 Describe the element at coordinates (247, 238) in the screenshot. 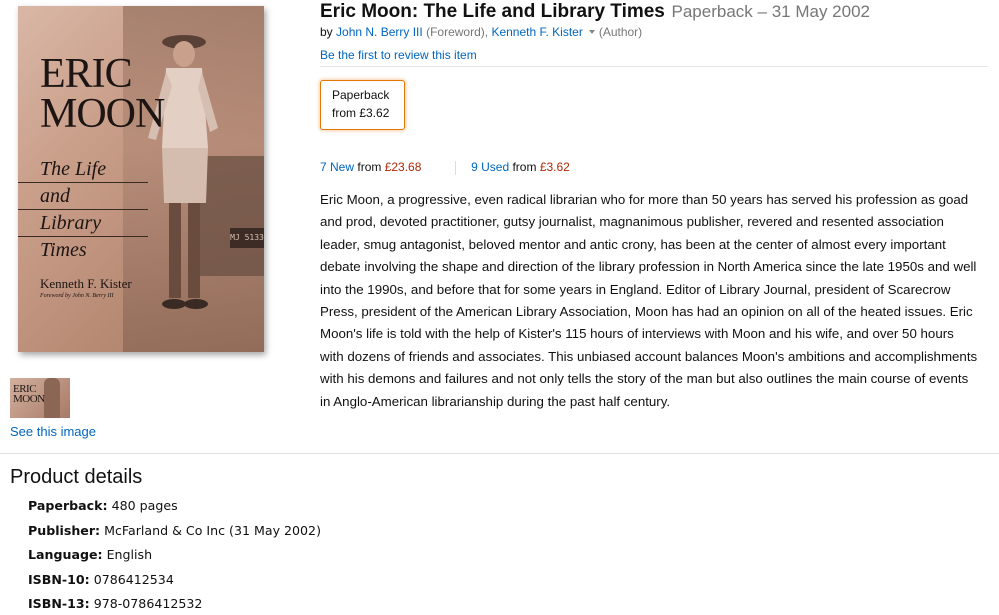

I see `cover-license-plate: MJ 5133` at that location.